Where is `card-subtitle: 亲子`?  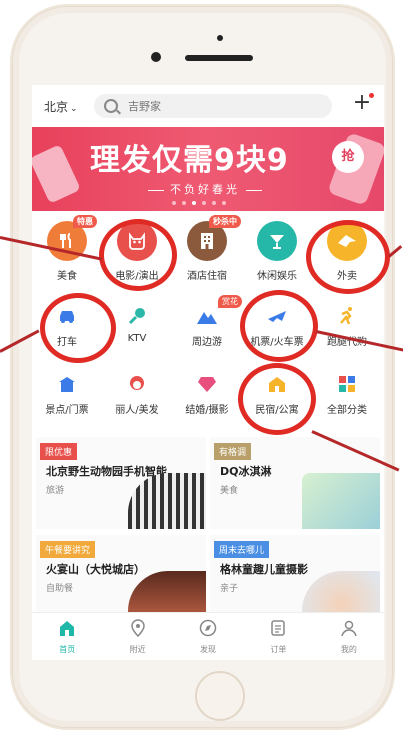
card-subtitle: 亲子 is located at coordinates (229, 589).